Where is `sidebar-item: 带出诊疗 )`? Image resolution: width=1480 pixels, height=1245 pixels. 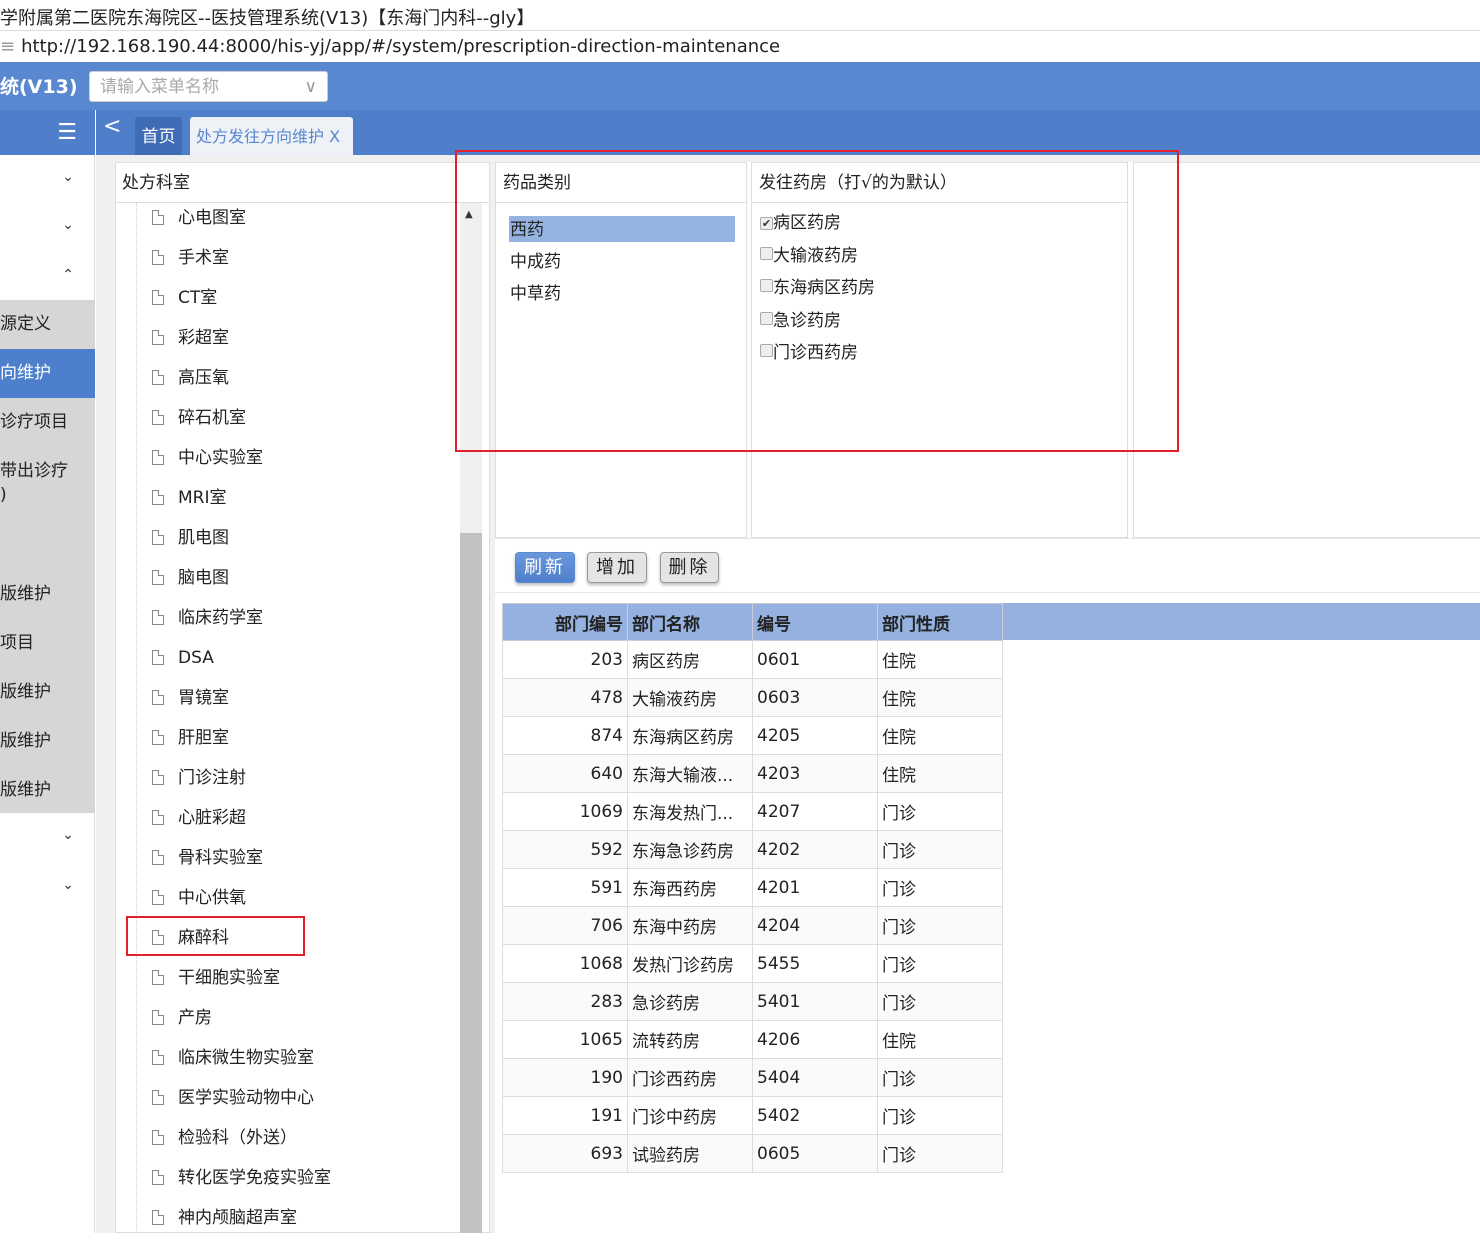 sidebar-item: 带出诊疗 ) is located at coordinates (47, 477).